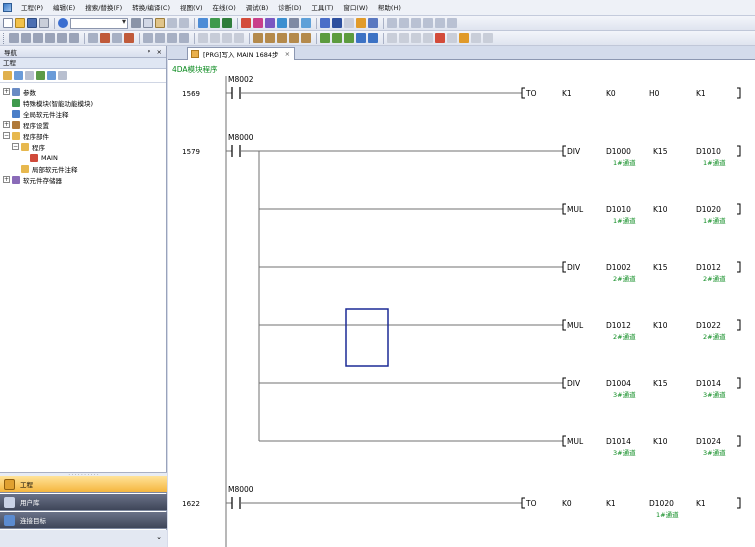 This screenshot has height=547, width=755. I want to click on diagnostics-icon, so click(361, 23).